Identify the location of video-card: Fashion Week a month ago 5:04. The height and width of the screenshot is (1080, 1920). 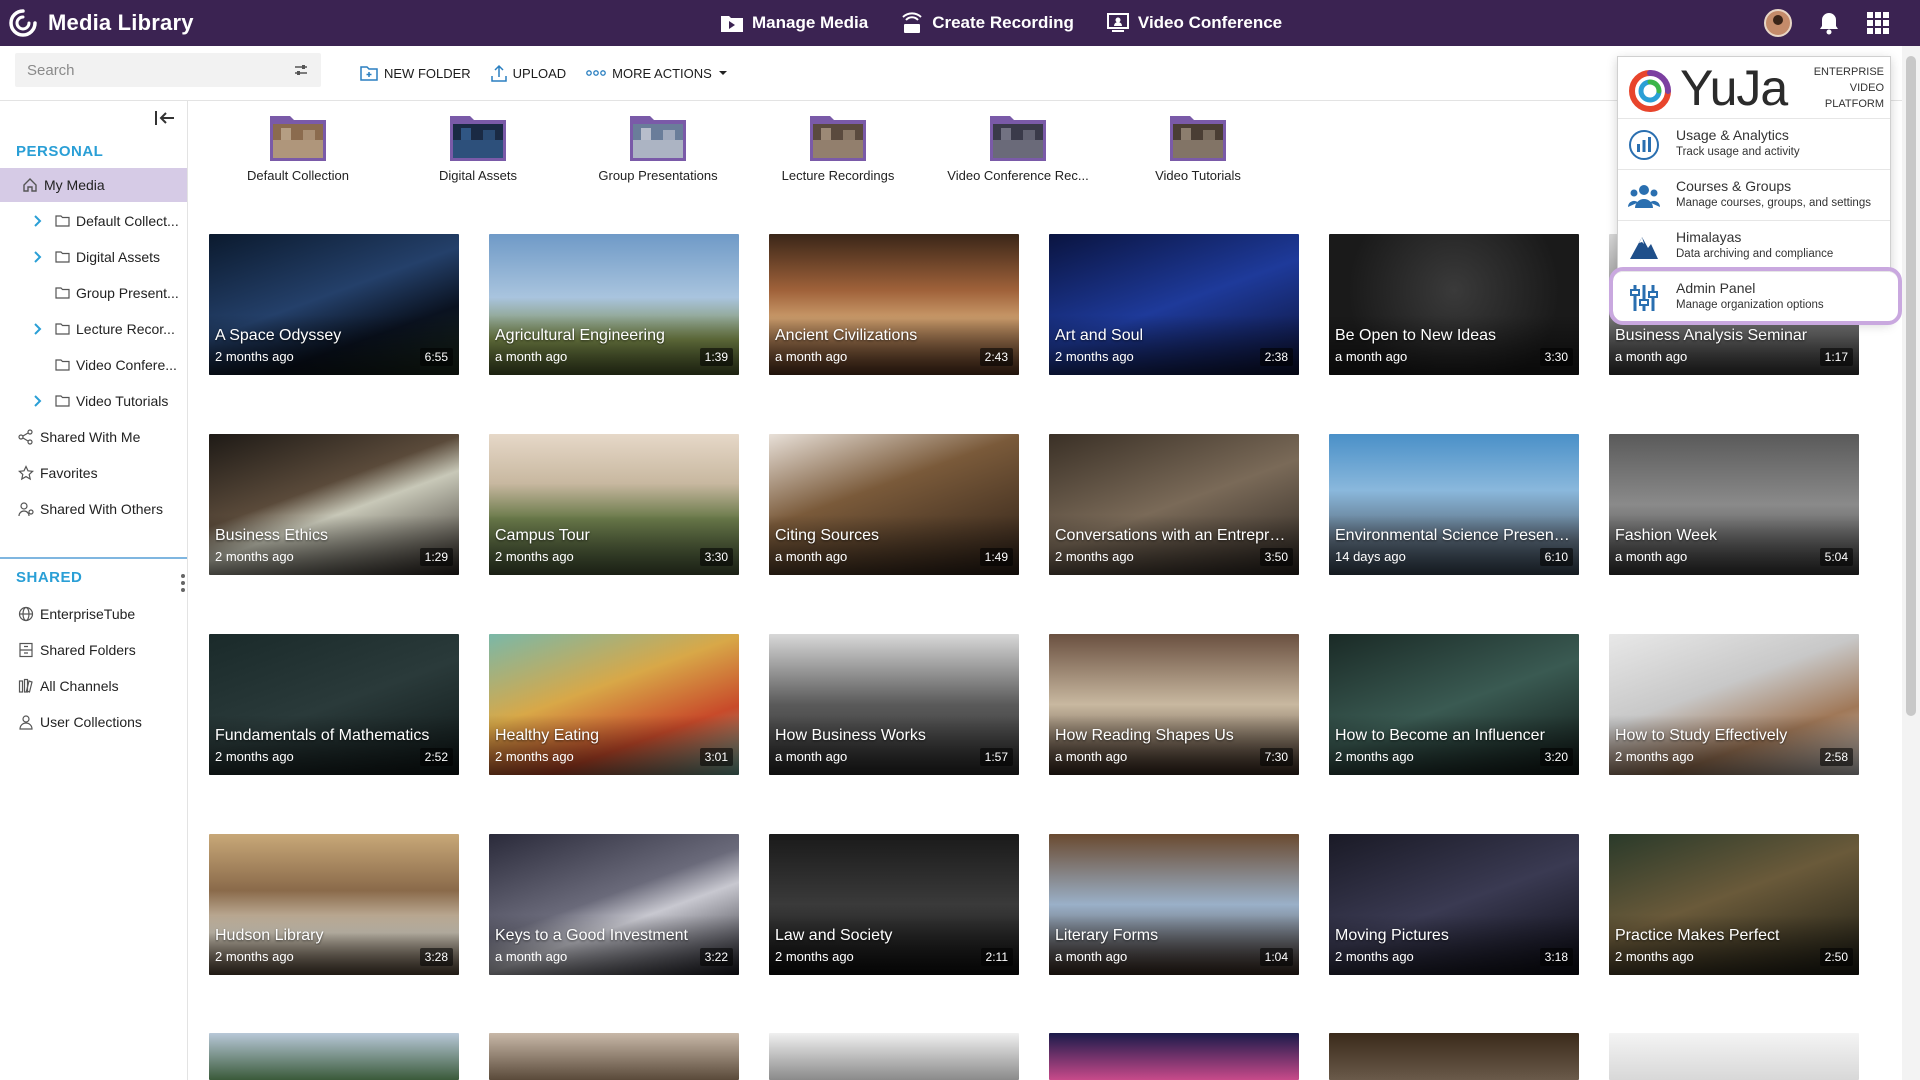
(1734, 504).